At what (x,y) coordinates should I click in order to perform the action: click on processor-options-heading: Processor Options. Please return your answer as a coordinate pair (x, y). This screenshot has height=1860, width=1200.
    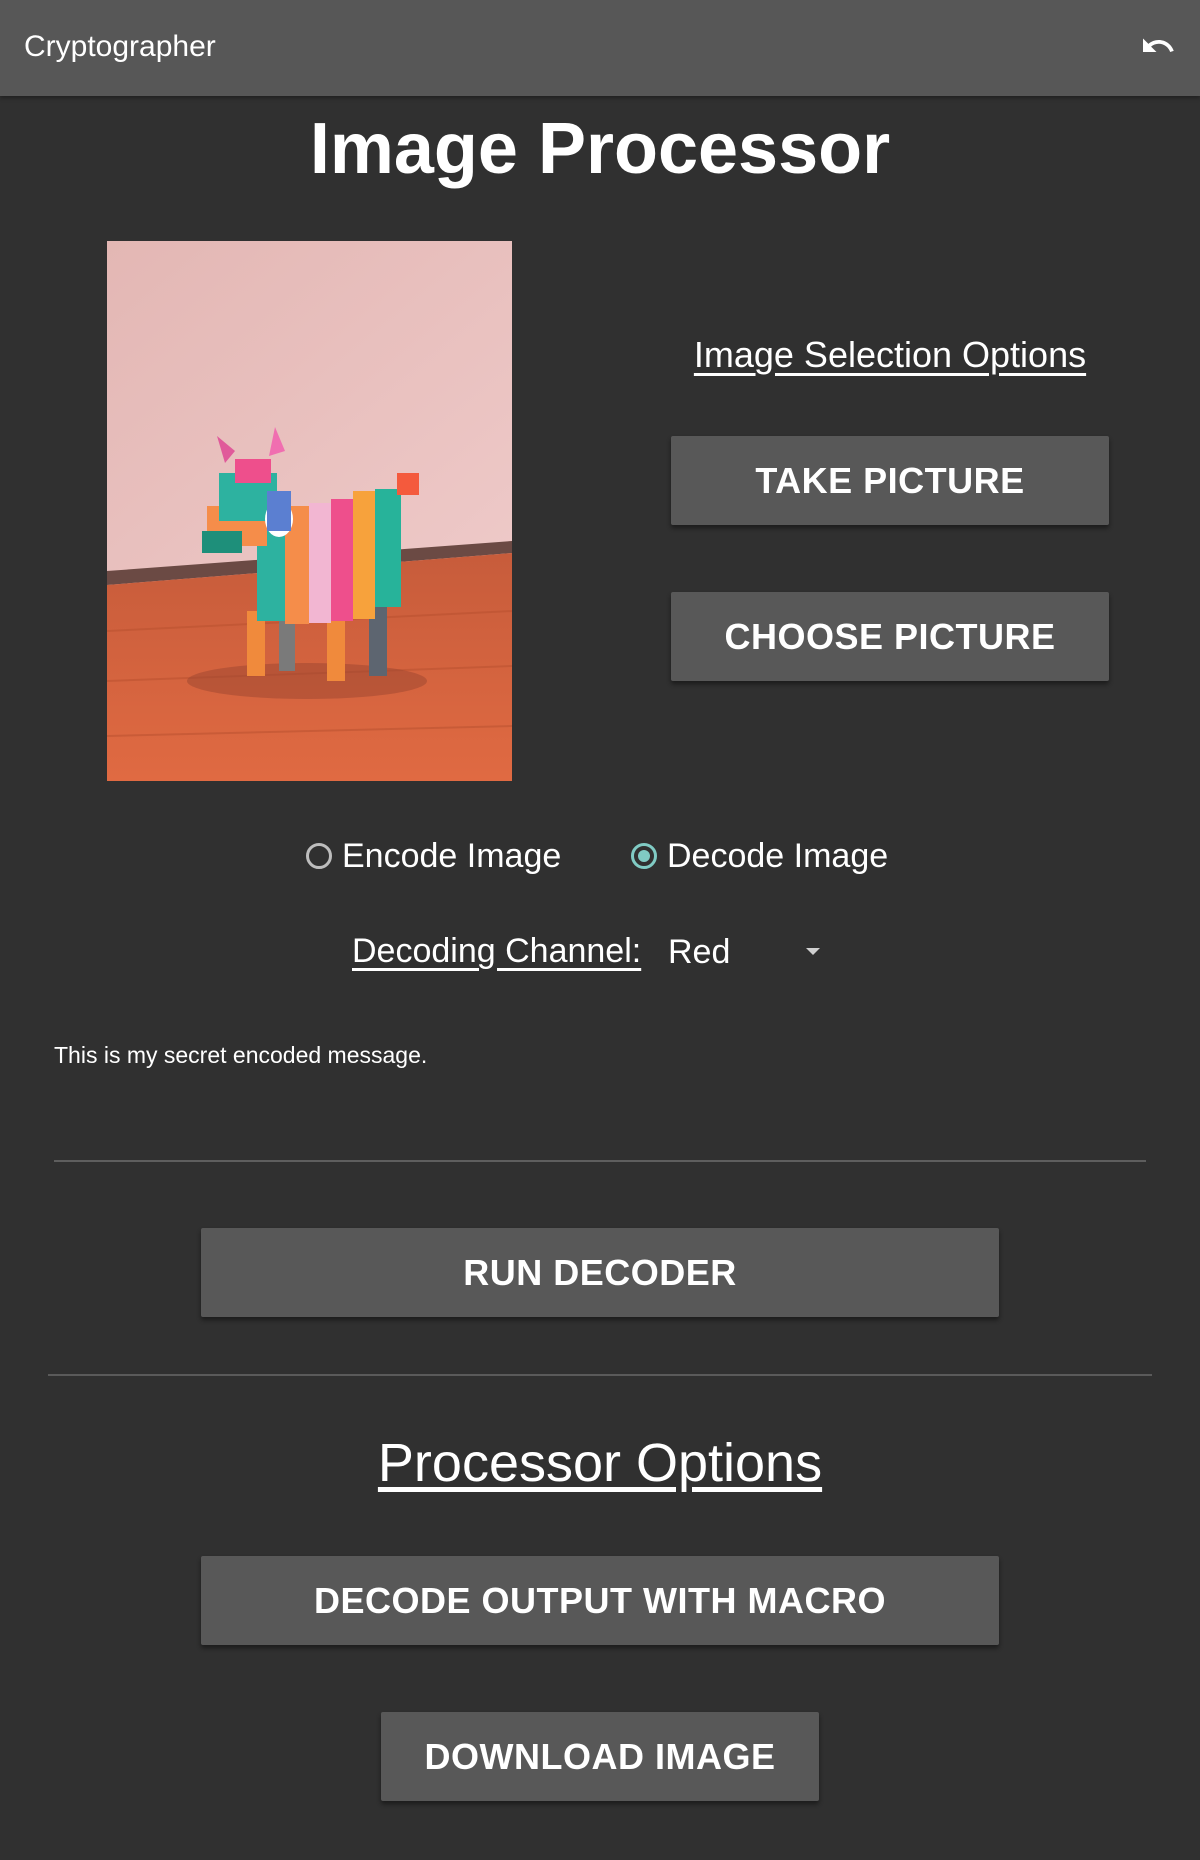
    Looking at the image, I should click on (600, 1463).